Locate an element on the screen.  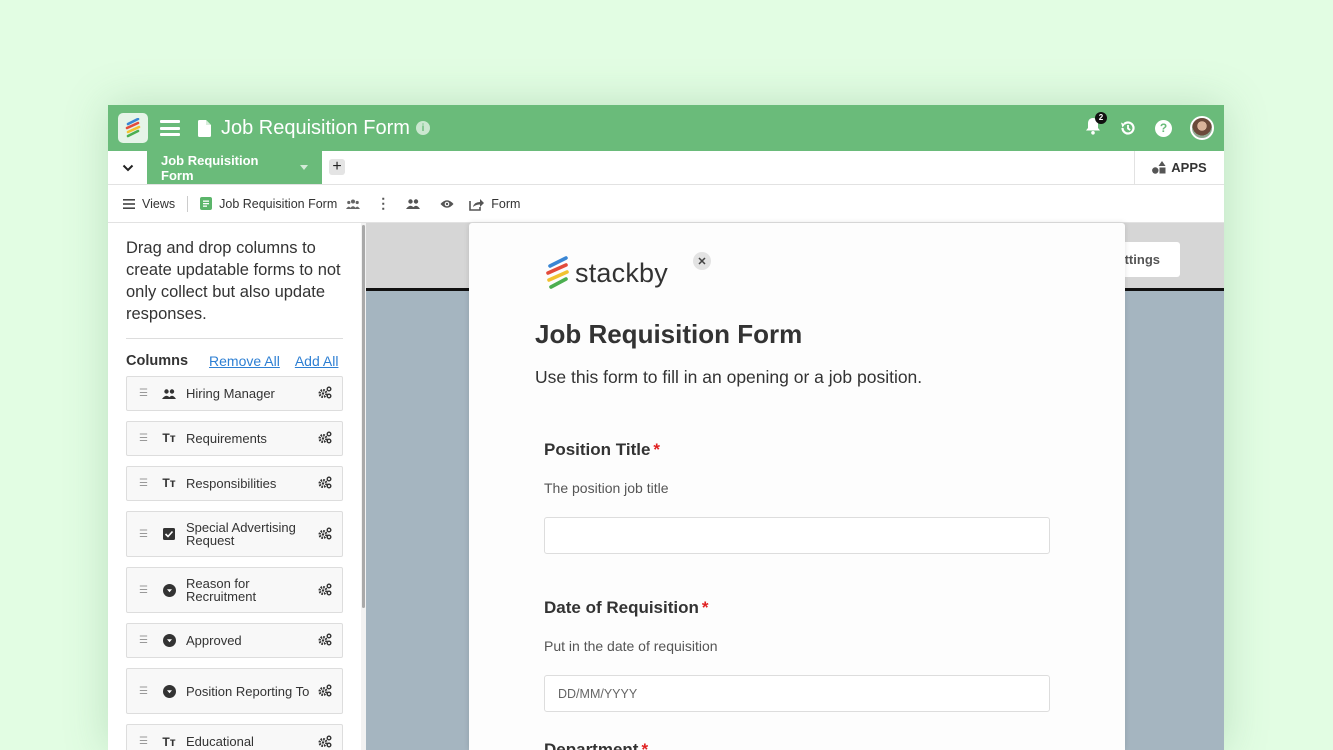
divider is located at coordinates (188, 203).